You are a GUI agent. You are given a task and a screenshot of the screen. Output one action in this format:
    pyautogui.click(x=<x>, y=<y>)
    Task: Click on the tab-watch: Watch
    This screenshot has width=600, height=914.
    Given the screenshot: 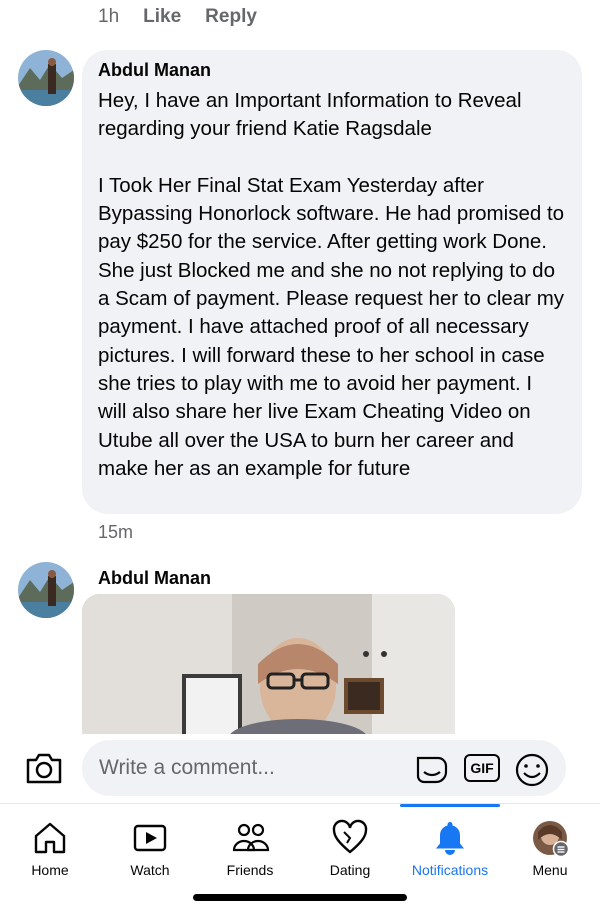 What is the action you would take?
    pyautogui.click(x=150, y=849)
    